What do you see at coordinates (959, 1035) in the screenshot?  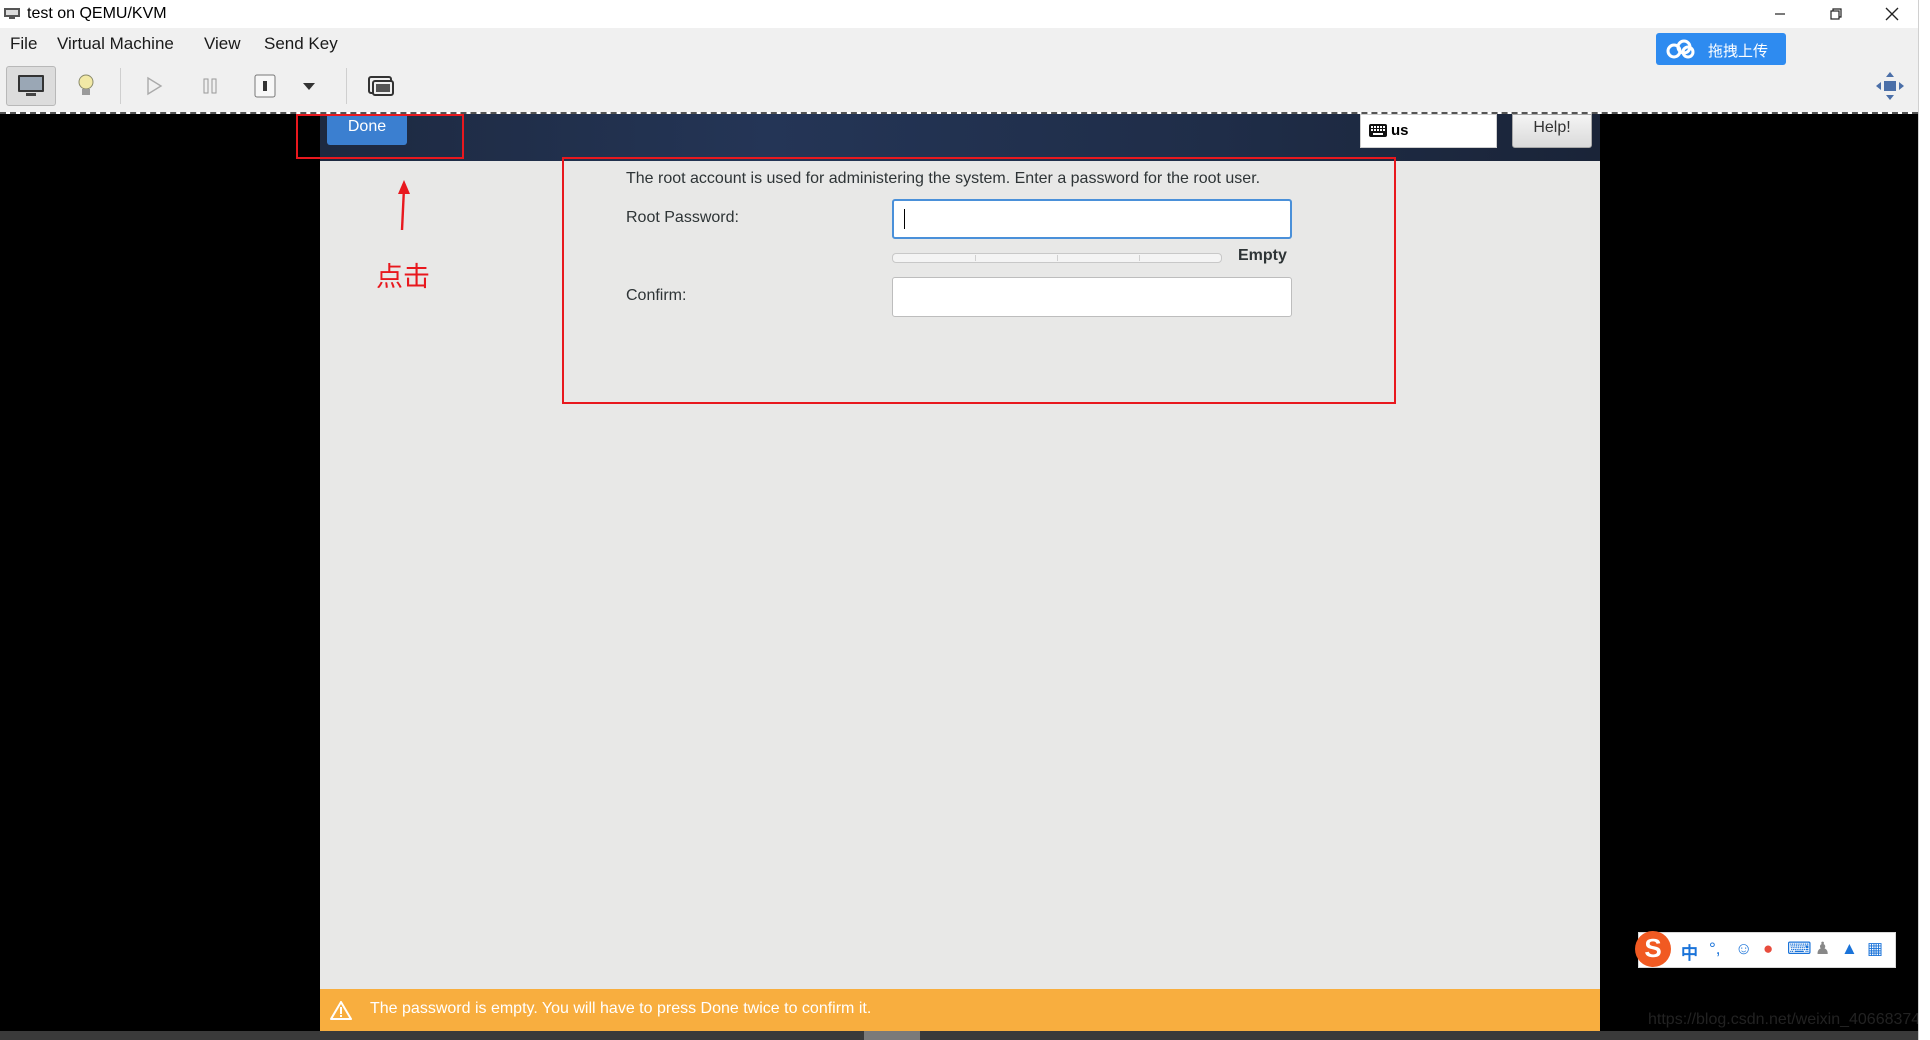 I see `horizontal-scrollbar` at bounding box center [959, 1035].